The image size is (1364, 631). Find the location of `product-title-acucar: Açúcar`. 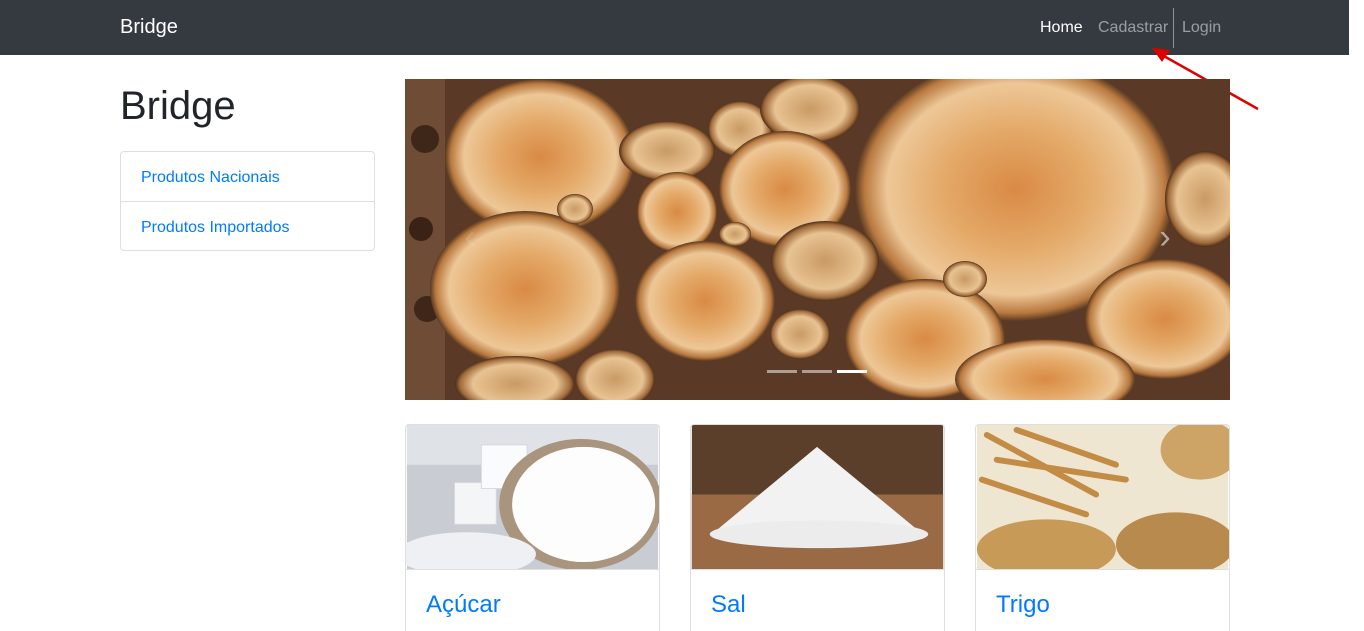

product-title-acucar: Açúcar is located at coordinates (463, 605).